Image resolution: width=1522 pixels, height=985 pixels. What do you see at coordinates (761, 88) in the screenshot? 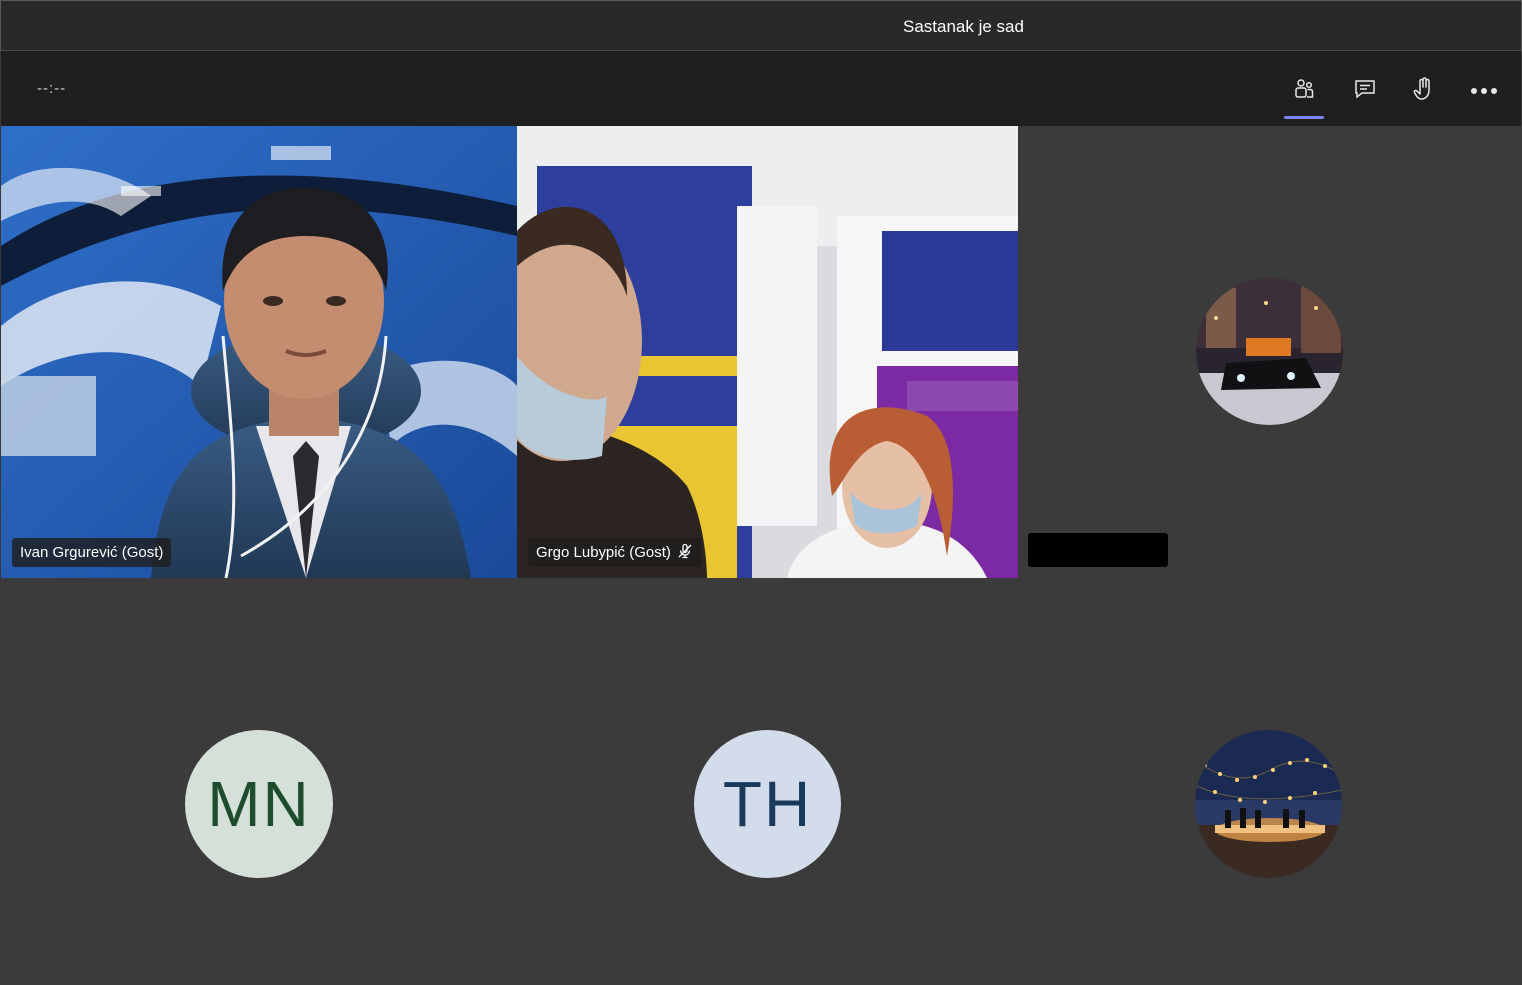
I see `call-controls-bar: --:--` at bounding box center [761, 88].